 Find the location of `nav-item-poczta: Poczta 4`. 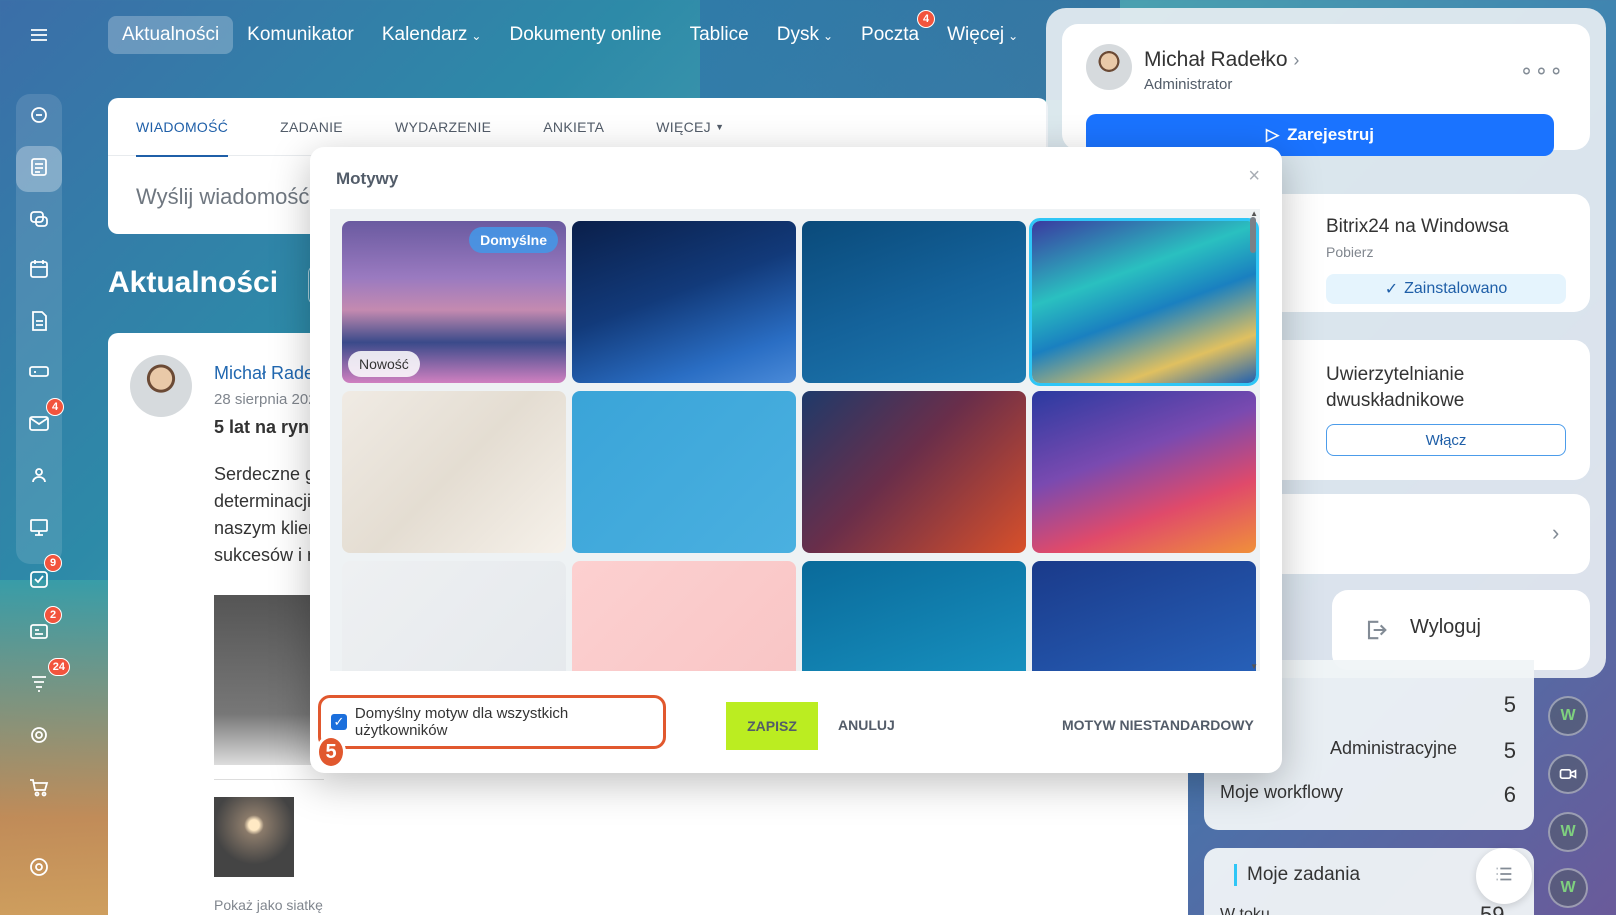

nav-item-poczta: Poczta 4 is located at coordinates (891, 32).